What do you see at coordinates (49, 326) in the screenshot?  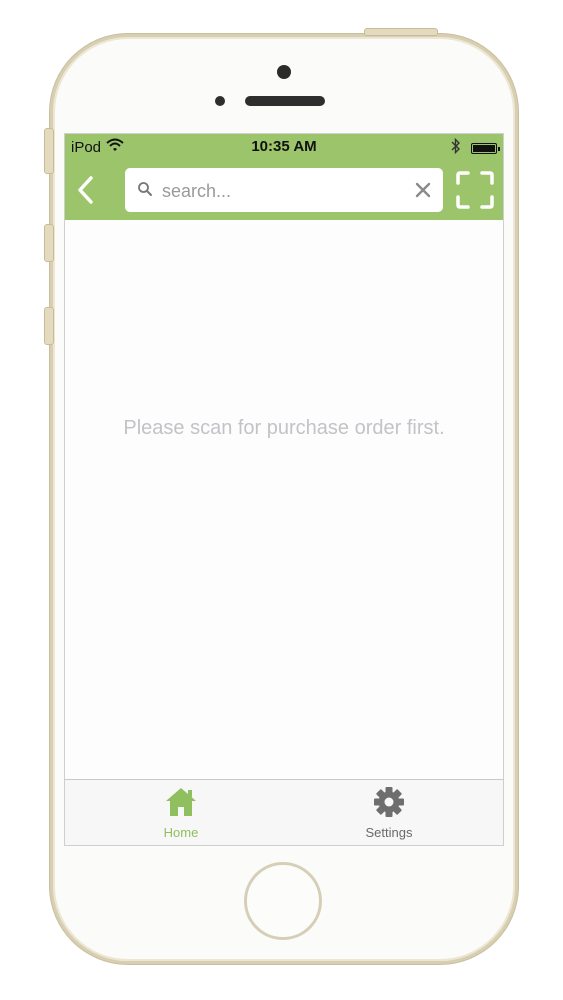 I see `volume-down-button` at bounding box center [49, 326].